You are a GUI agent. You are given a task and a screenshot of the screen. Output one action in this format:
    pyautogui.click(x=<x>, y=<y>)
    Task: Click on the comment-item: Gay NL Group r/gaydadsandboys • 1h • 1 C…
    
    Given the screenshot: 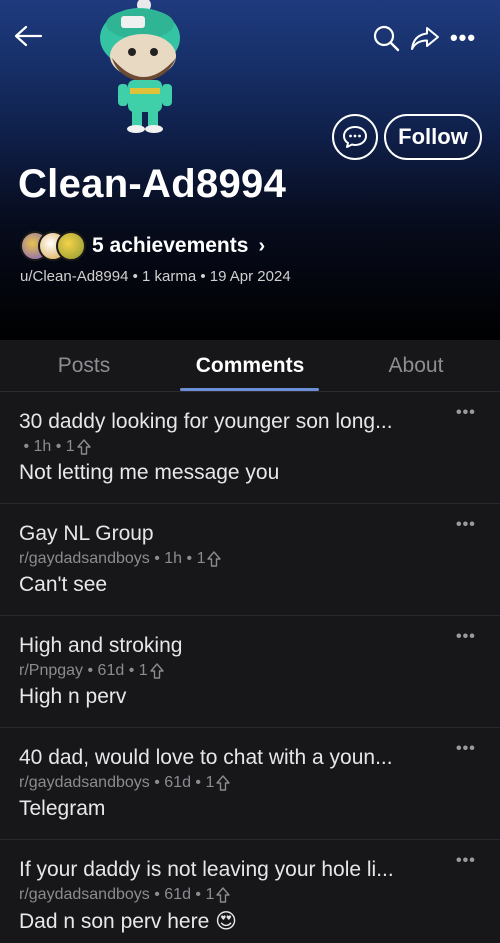 What is the action you would take?
    pyautogui.click(x=250, y=560)
    